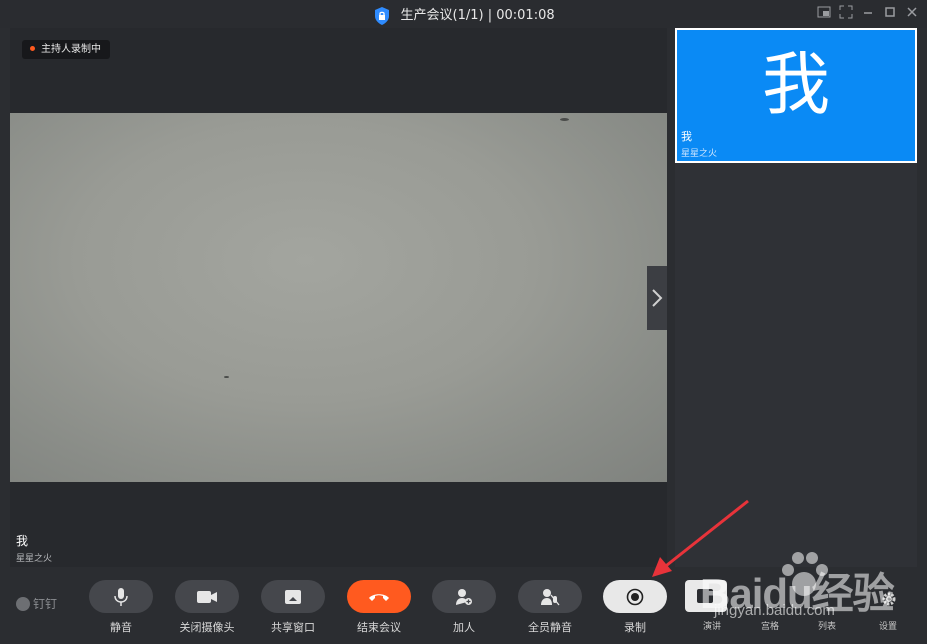  I want to click on mute-label: 静音, so click(121, 627).